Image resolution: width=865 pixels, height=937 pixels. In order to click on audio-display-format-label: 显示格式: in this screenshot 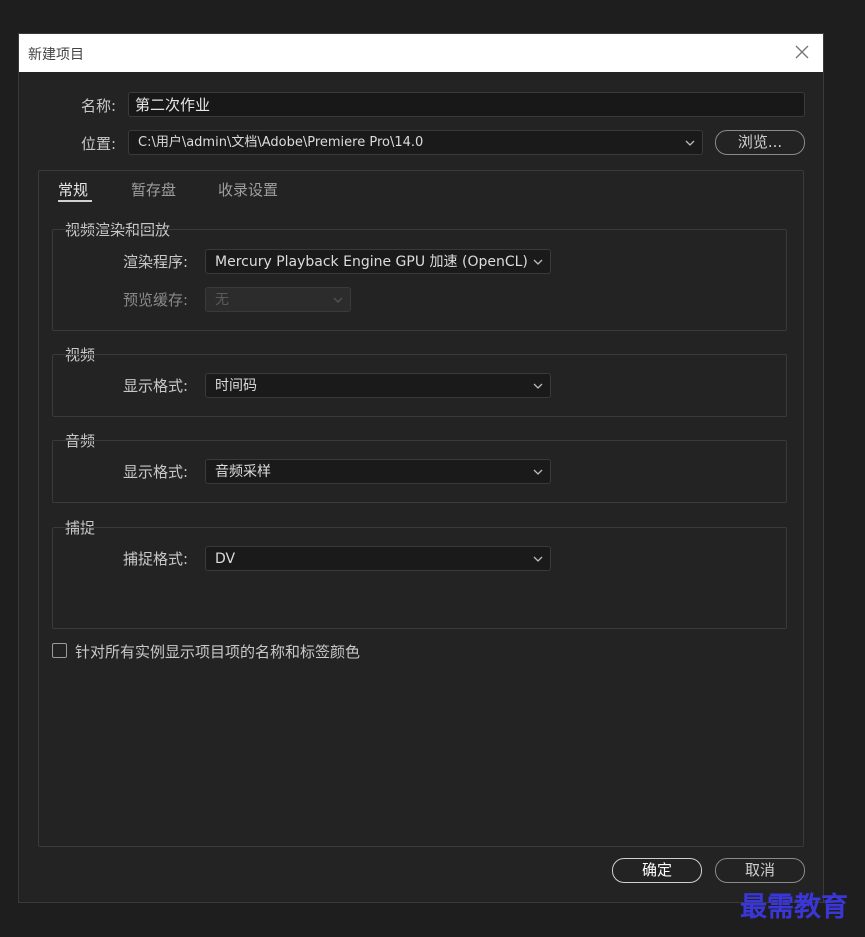, I will do `click(156, 472)`.